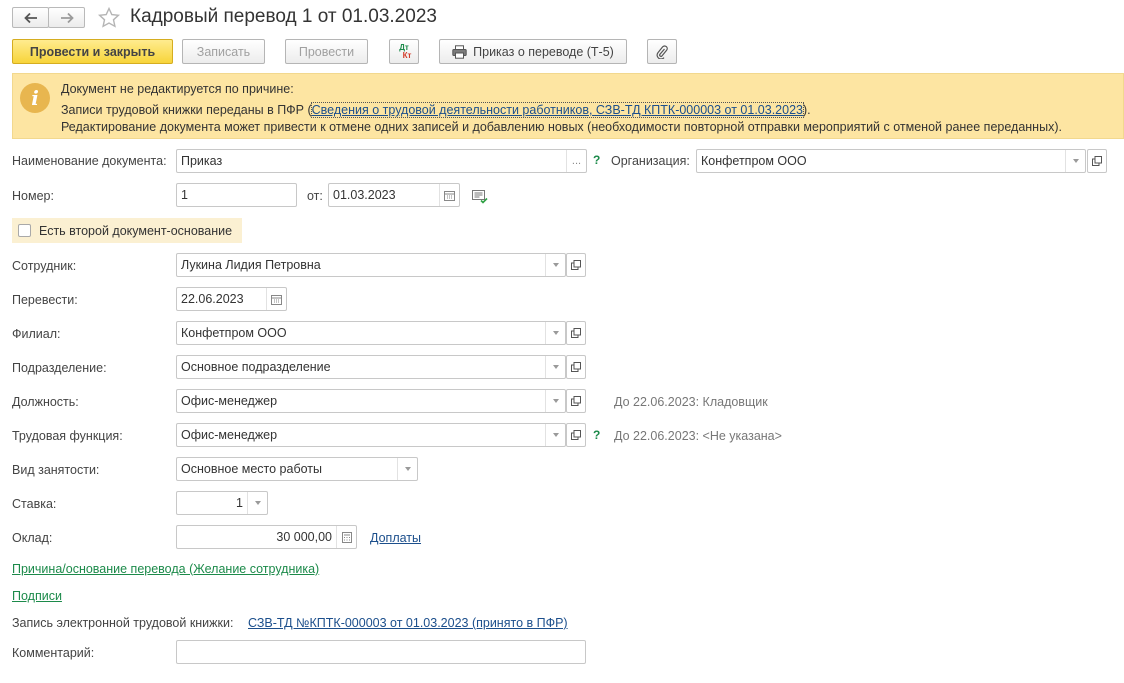 The image size is (1124, 683). Describe the element at coordinates (33, 196) in the screenshot. I see `number-label: Номер:` at that location.